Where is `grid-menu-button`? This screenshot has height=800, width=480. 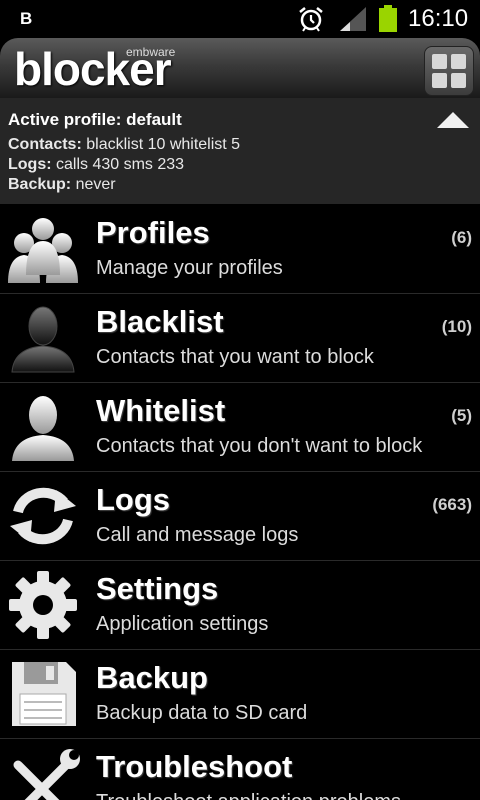
grid-menu-button is located at coordinates (449, 71).